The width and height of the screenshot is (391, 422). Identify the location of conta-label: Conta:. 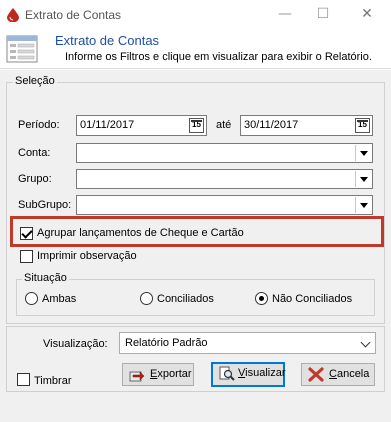
(34, 153).